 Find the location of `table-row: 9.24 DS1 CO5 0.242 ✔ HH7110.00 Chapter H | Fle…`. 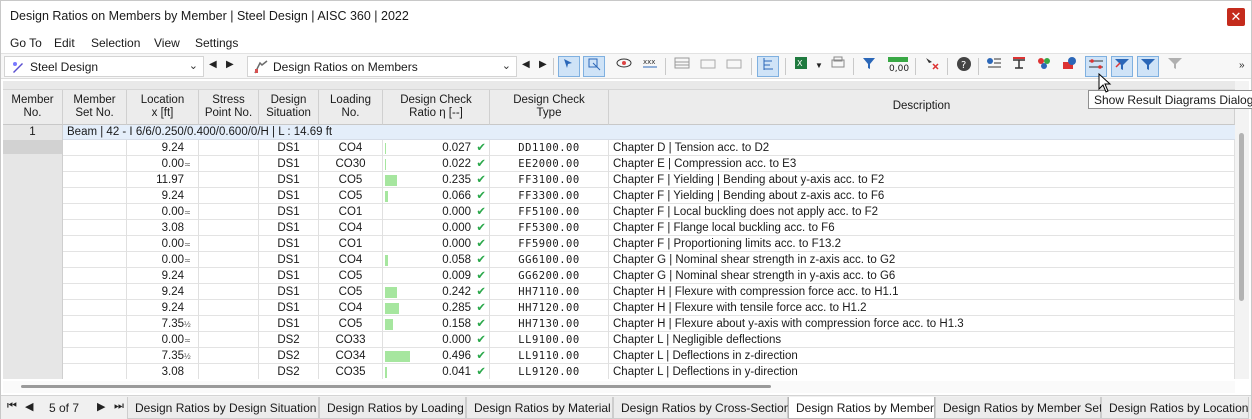

table-row: 9.24 DS1 CO5 0.242 ✔ HH7110.00 Chapter H | Fle… is located at coordinates (649, 292).